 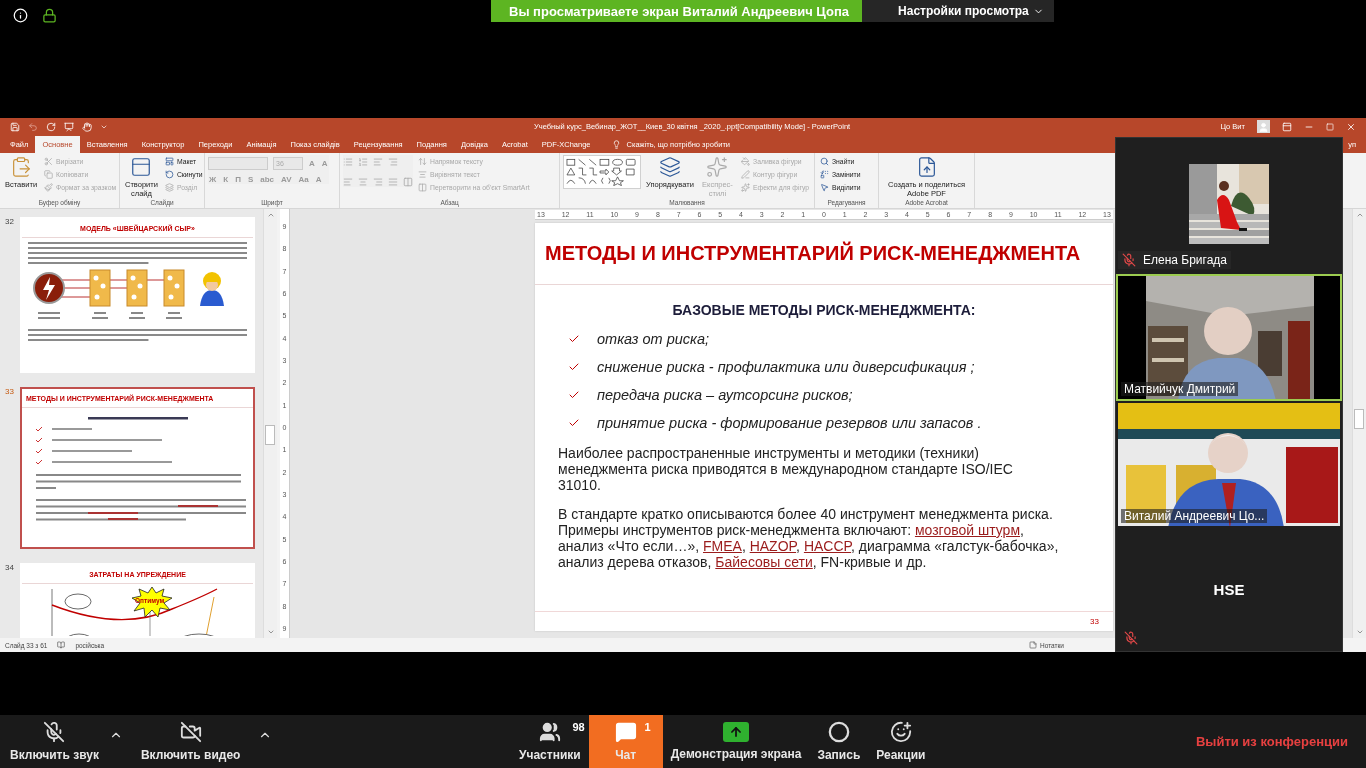 What do you see at coordinates (49, 161) in the screenshot?
I see `scissors-icon` at bounding box center [49, 161].